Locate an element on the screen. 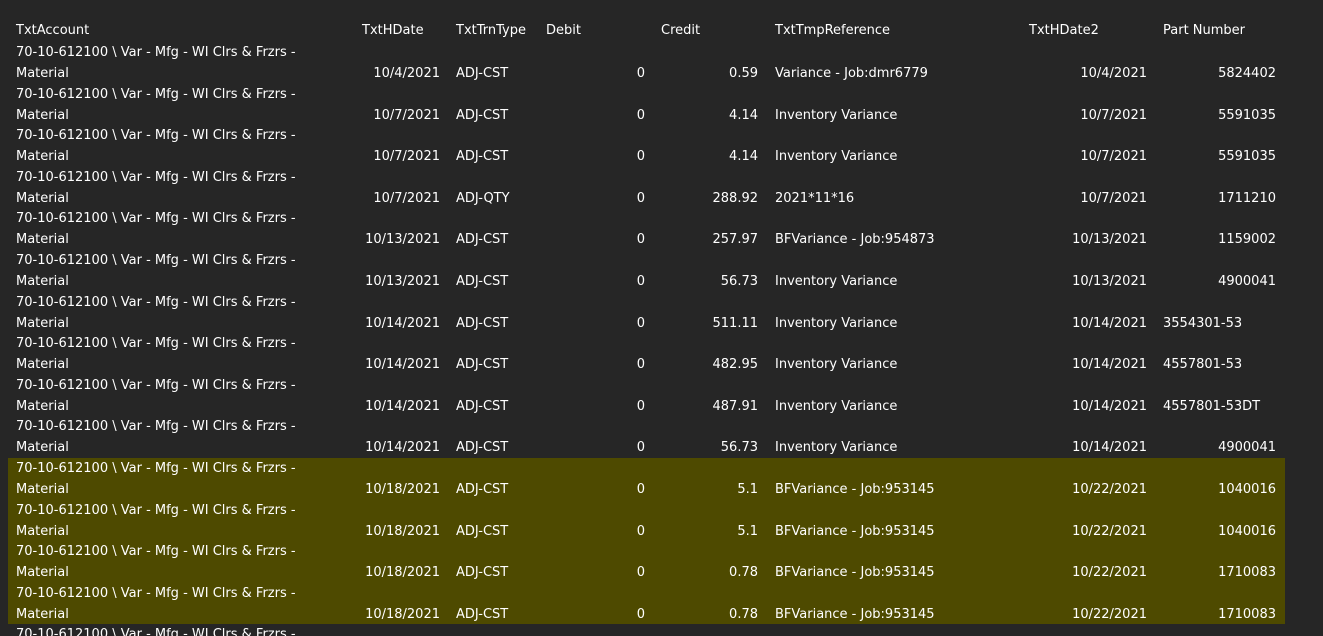 The width and height of the screenshot is (1323, 636). part-number-cell: 5591035 is located at coordinates (1219, 157).